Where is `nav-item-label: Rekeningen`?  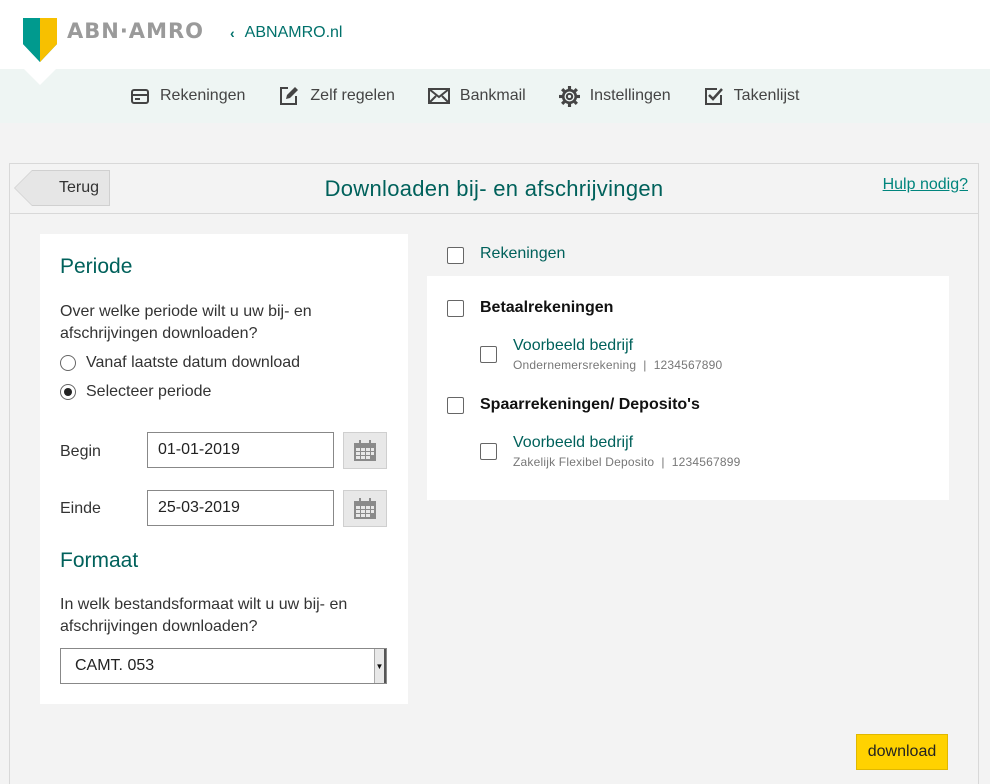
nav-item-label: Rekeningen is located at coordinates (203, 95).